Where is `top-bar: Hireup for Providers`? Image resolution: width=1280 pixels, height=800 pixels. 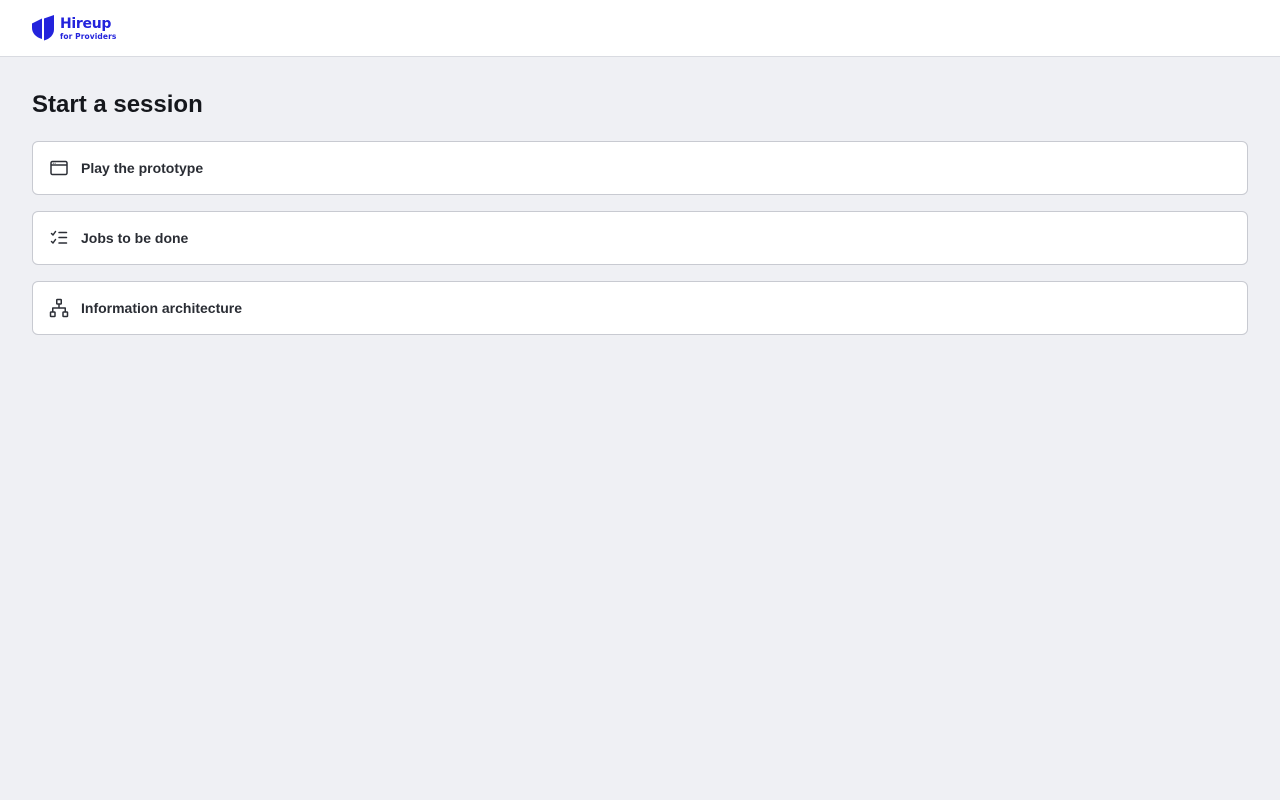
top-bar: Hireup for Providers is located at coordinates (640, 28).